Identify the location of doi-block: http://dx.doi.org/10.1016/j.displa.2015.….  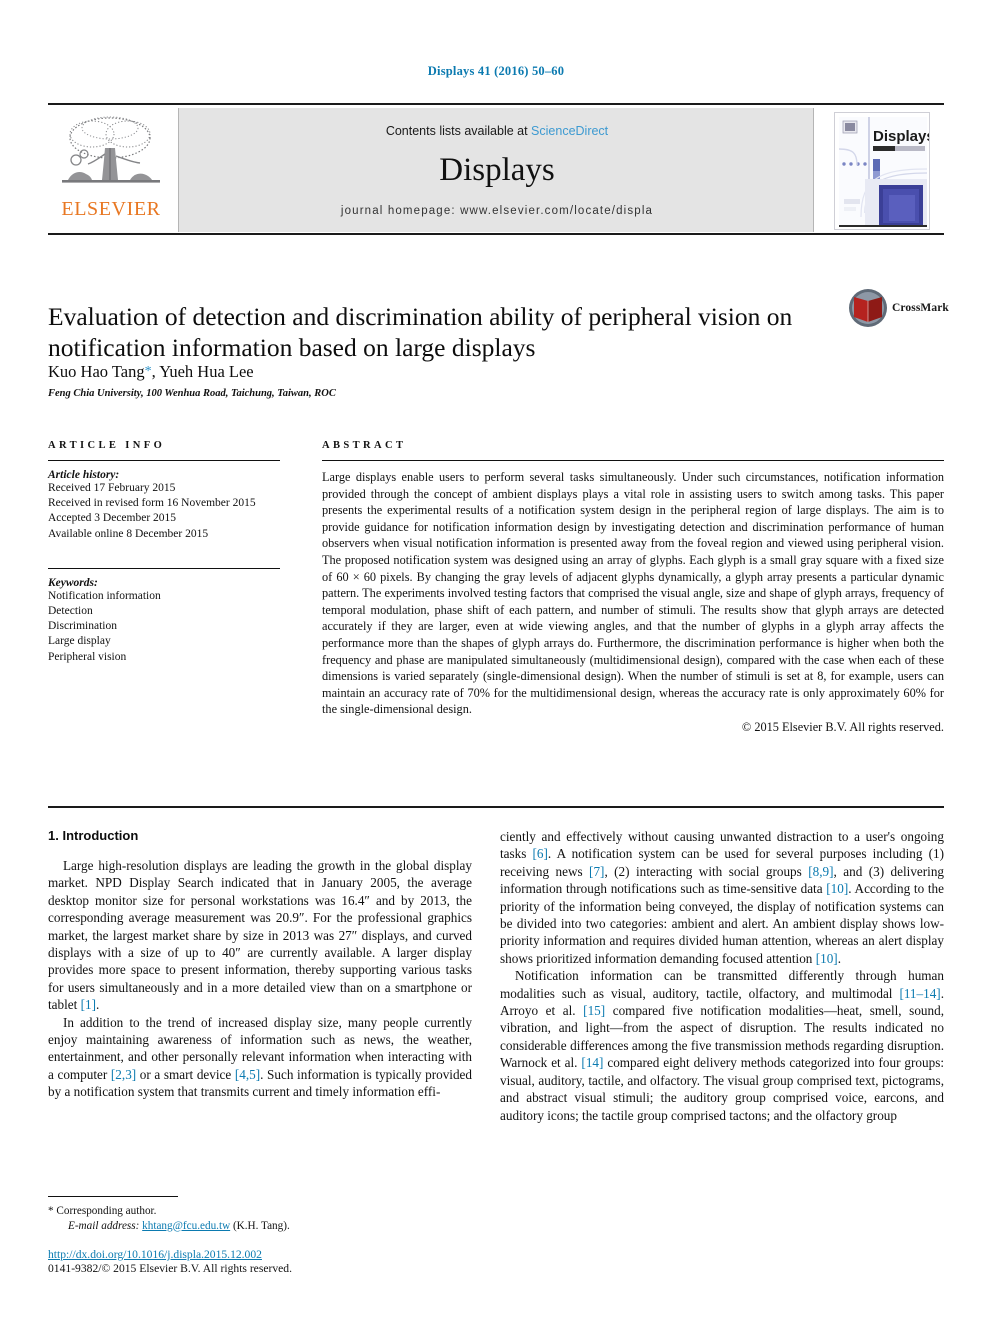
(260, 1261).